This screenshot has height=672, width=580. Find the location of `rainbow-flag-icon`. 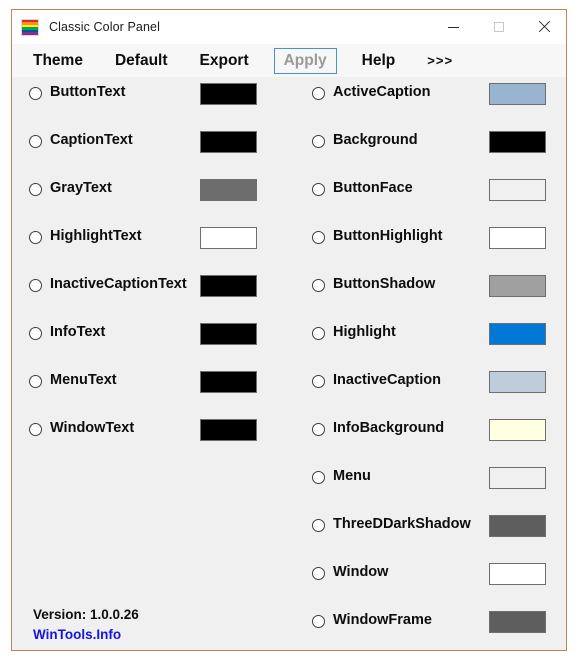

rainbow-flag-icon is located at coordinates (30, 27).